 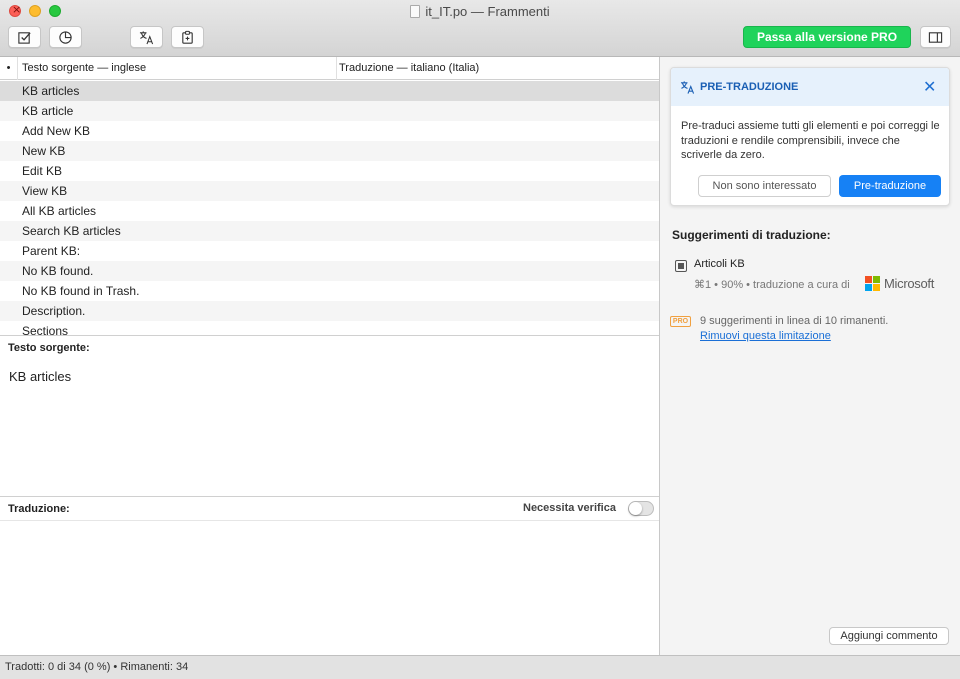 What do you see at coordinates (329, 335) in the screenshot?
I see `list-divider` at bounding box center [329, 335].